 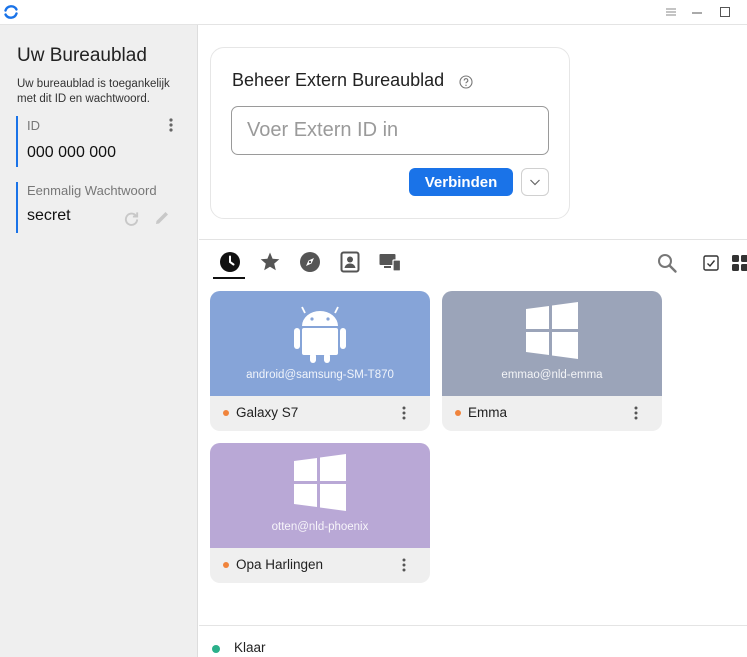 I want to click on star-icon, so click(x=270, y=262).